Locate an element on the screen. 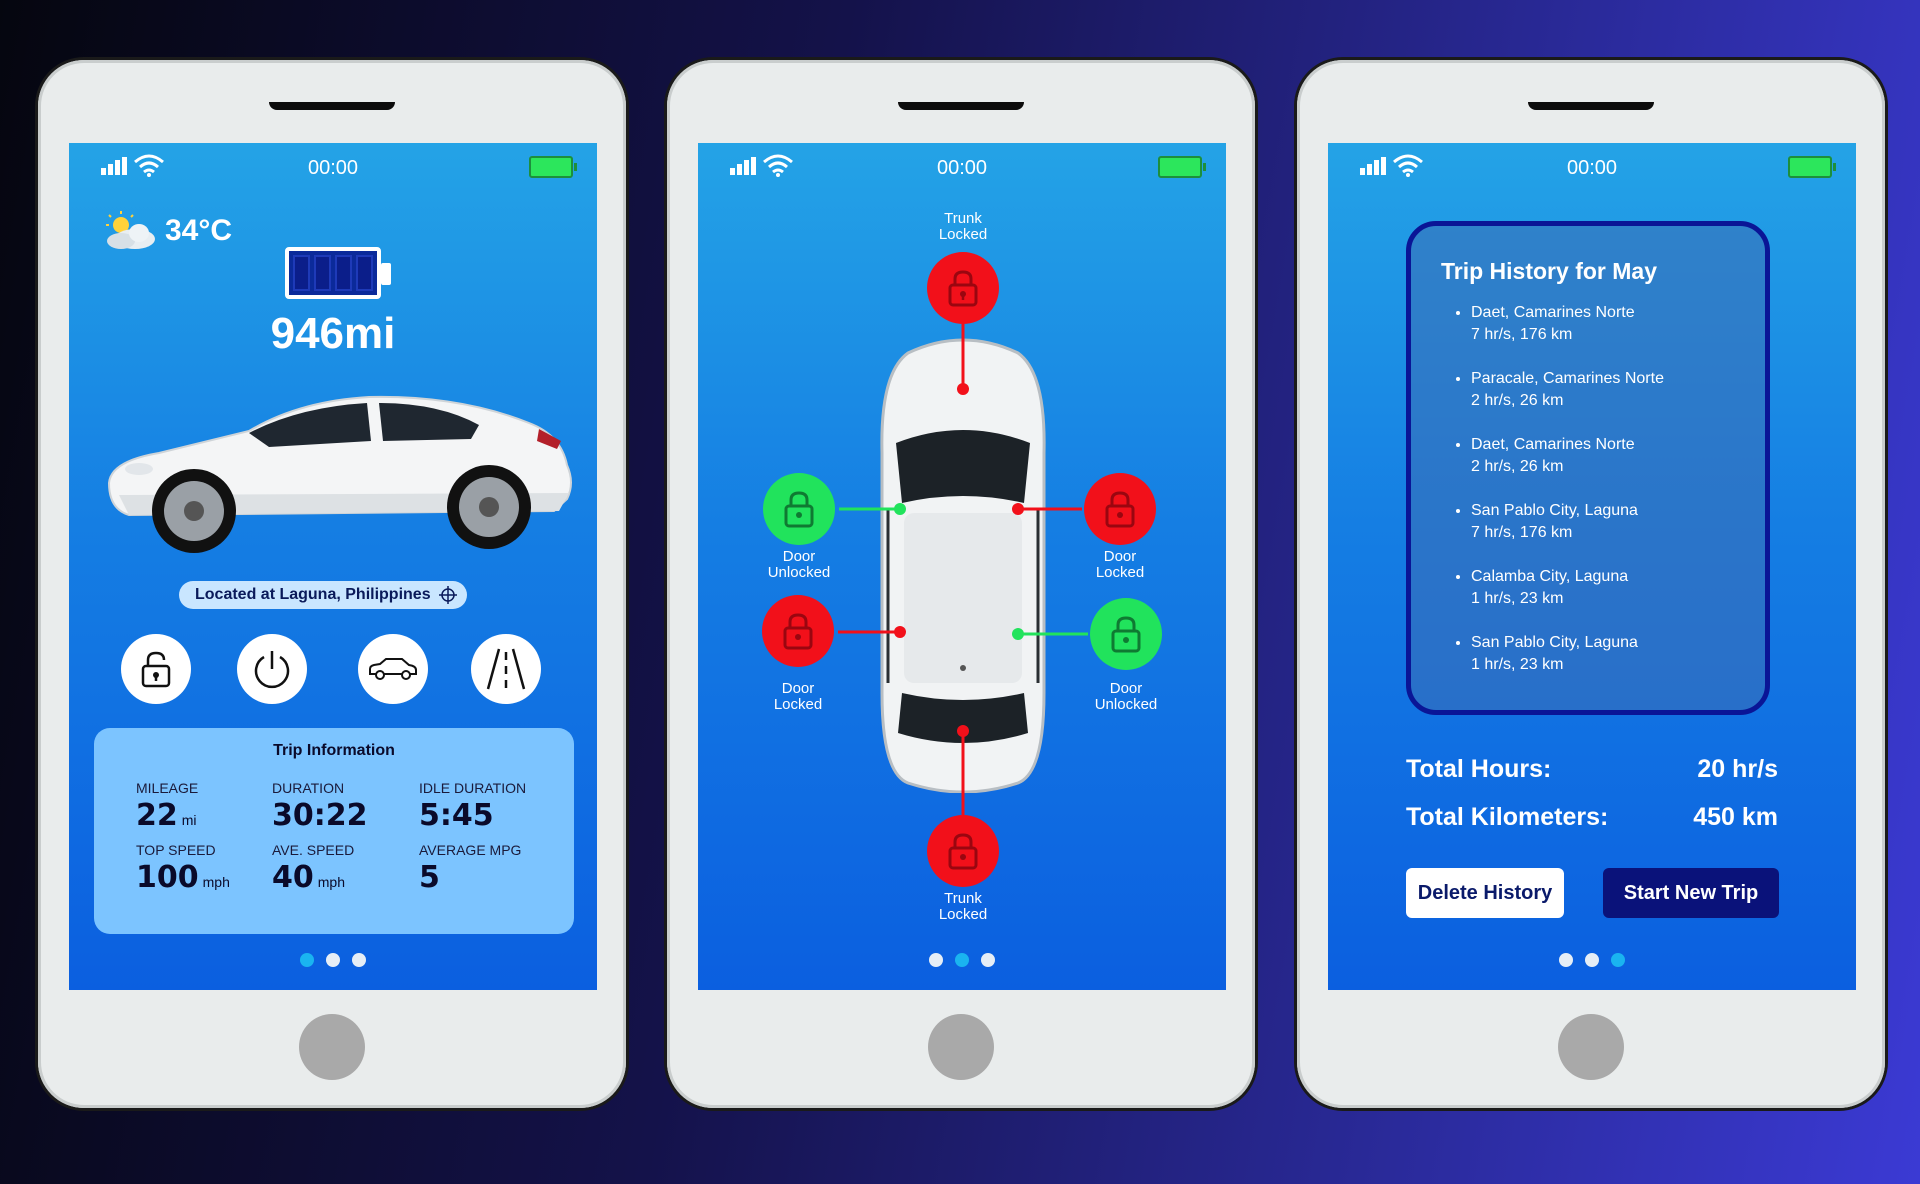 The height and width of the screenshot is (1184, 1920). stat-mileage: MILEAGE 22 mi is located at coordinates (167, 806).